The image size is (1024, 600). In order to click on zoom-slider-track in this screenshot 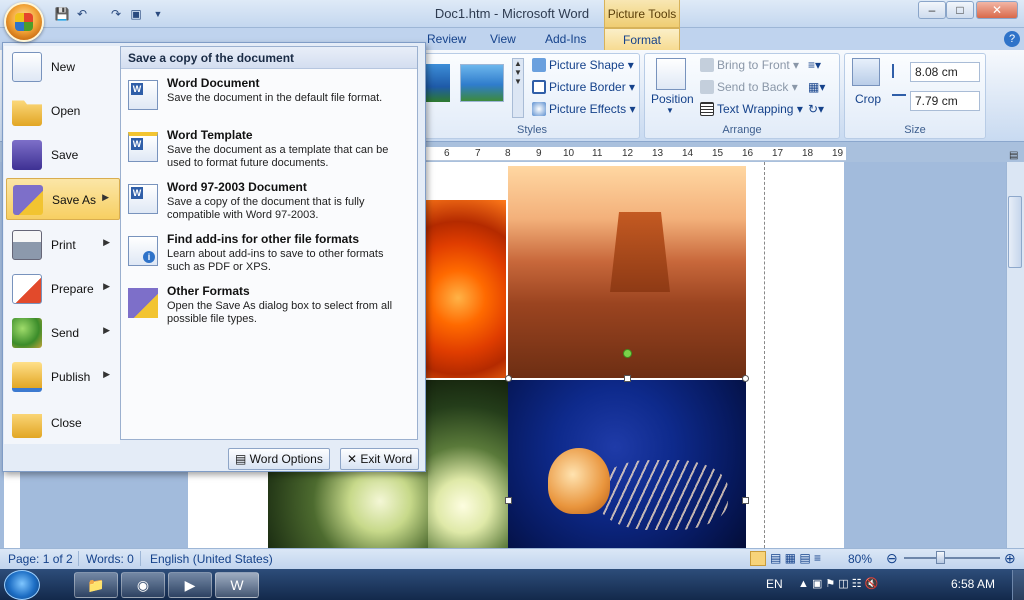, I will do `click(952, 558)`.